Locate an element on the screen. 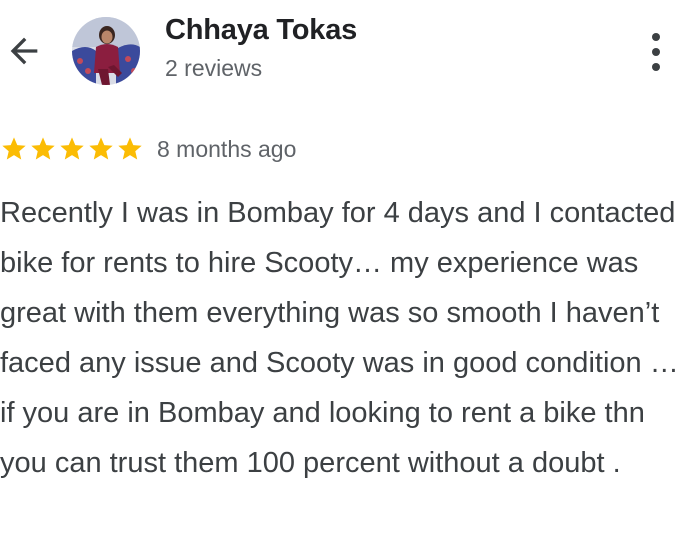 The height and width of the screenshot is (552, 682). more-vert-icon is located at coordinates (656, 37).